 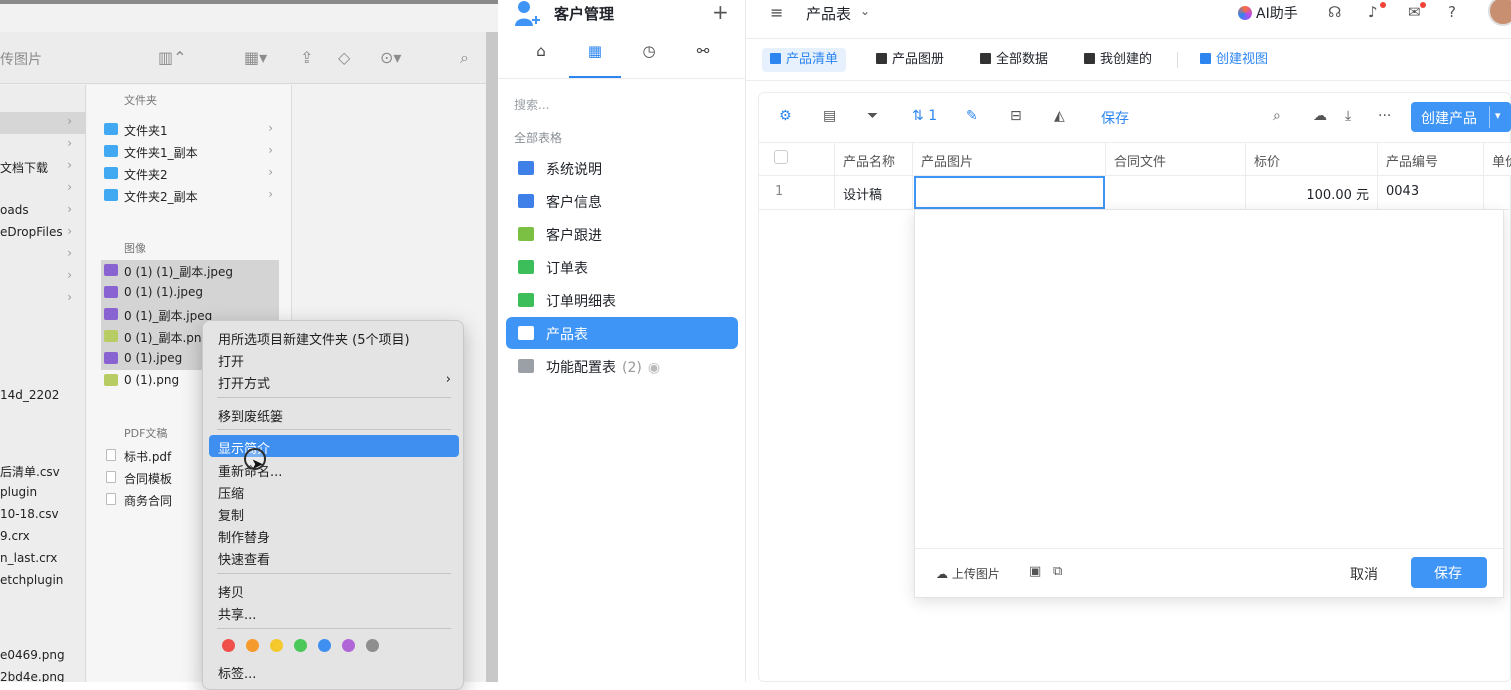 What do you see at coordinates (785, 116) in the screenshot?
I see `settings-icon: ⚙` at bounding box center [785, 116].